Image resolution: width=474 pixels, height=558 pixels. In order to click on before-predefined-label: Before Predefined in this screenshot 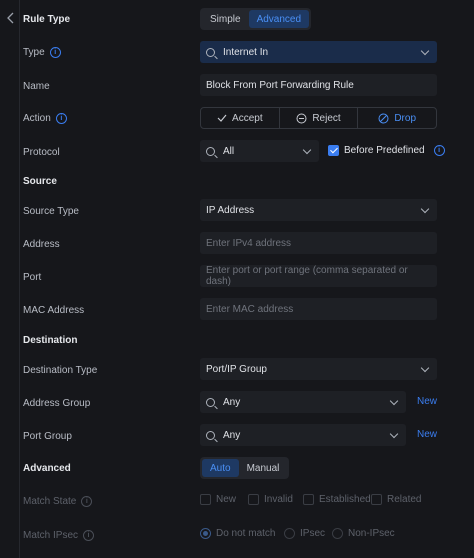, I will do `click(384, 150)`.